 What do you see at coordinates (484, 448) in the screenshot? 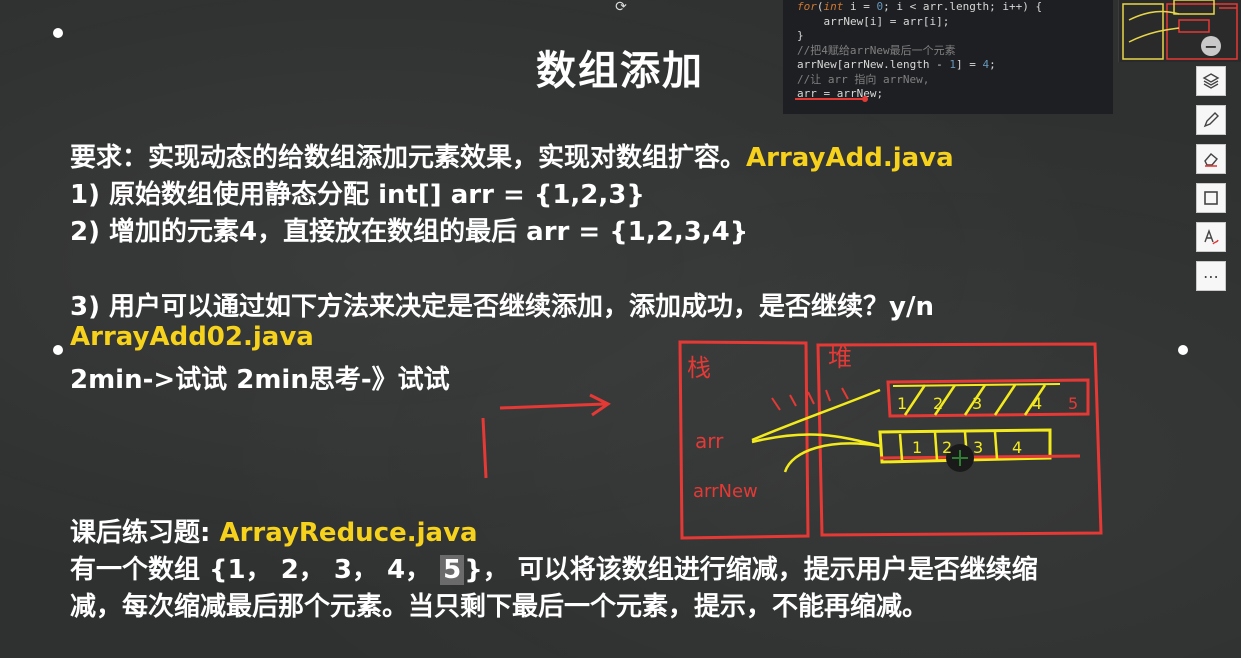
I see `arrow-stem` at bounding box center [484, 448].